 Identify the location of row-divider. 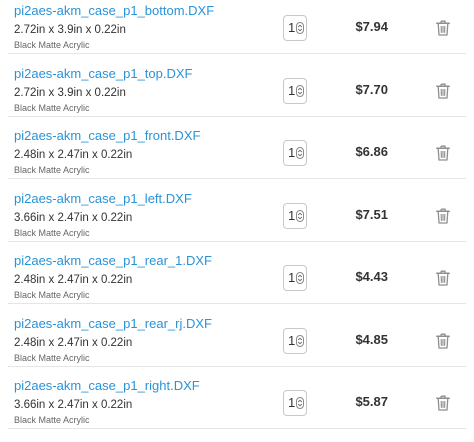
(237, 428).